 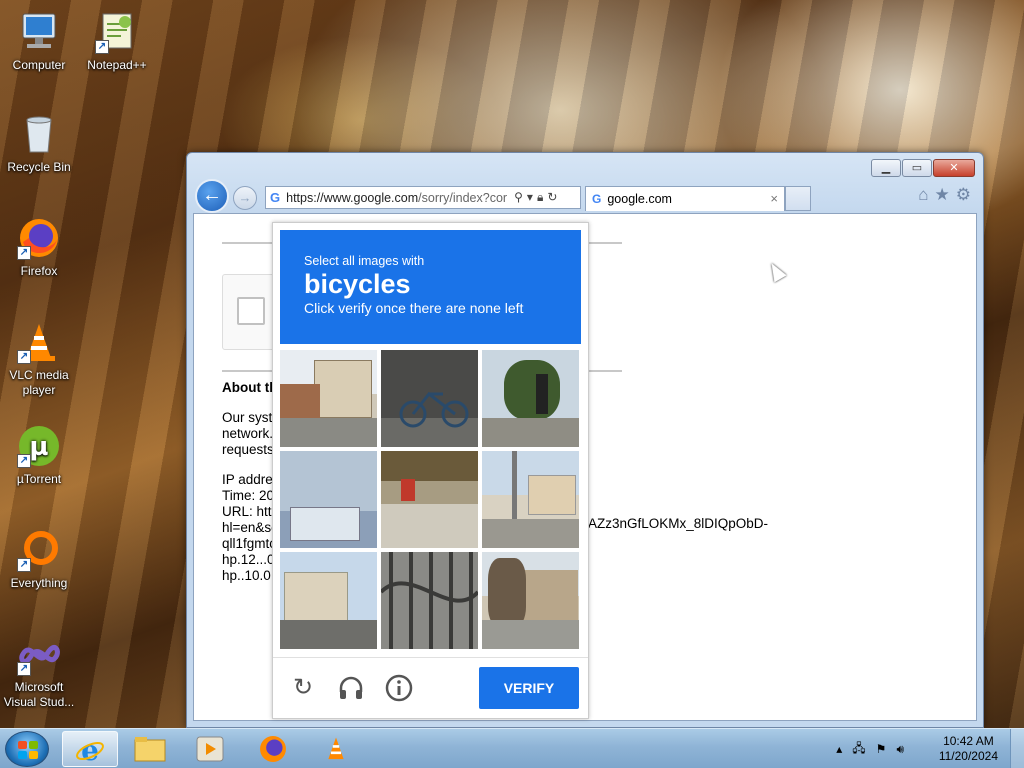 I want to click on notepadpp-icon: ↗, so click(x=117, y=32).